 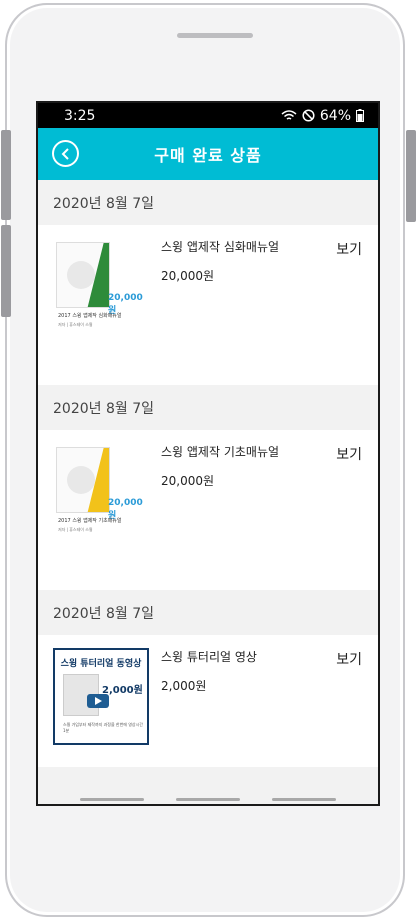 I want to click on product-info: 스윙 앱제작 기초매뉴얼 20,000원, so click(x=220, y=466).